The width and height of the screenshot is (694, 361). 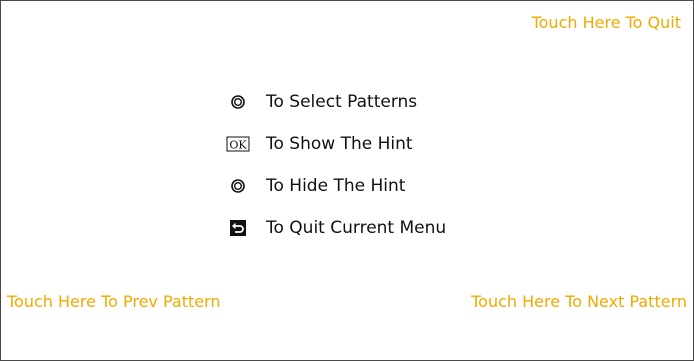 I want to click on next-pattern-touch-zone: Touch Here To Next Pattern, so click(x=579, y=302).